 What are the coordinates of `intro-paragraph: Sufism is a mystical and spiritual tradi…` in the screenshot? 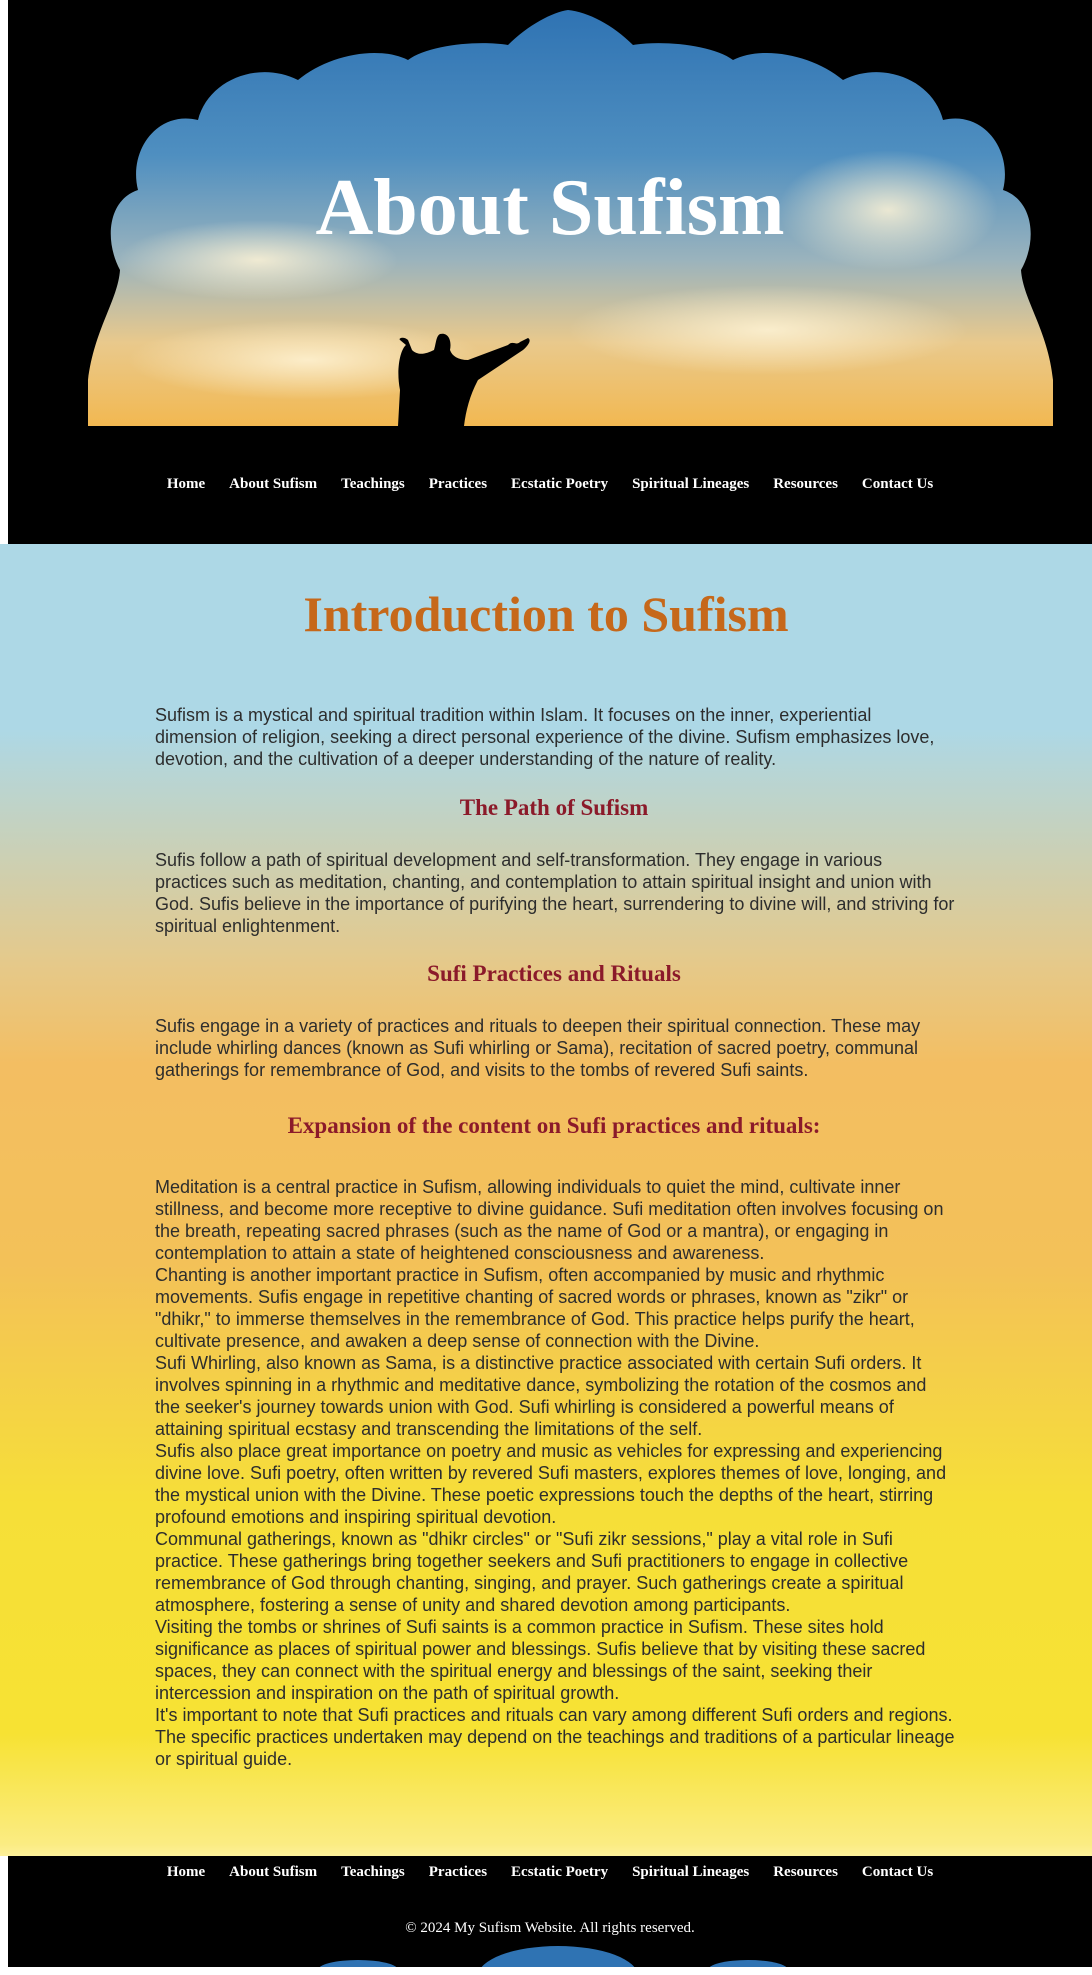 It's located at (545, 737).